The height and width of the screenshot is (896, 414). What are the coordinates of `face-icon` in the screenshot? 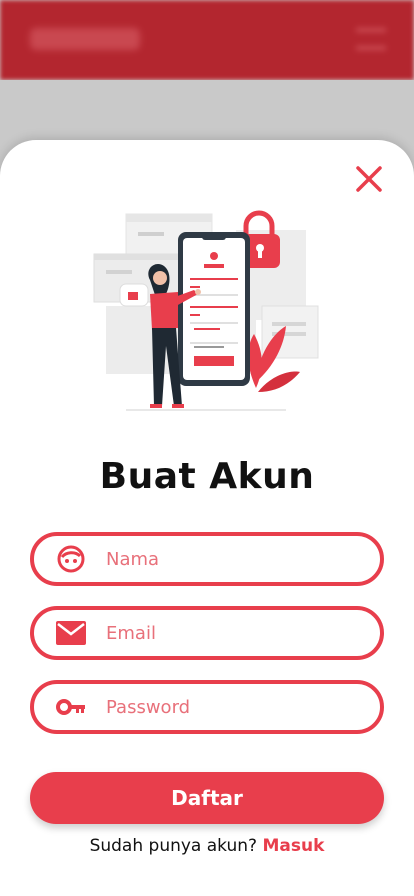 It's located at (71, 559).